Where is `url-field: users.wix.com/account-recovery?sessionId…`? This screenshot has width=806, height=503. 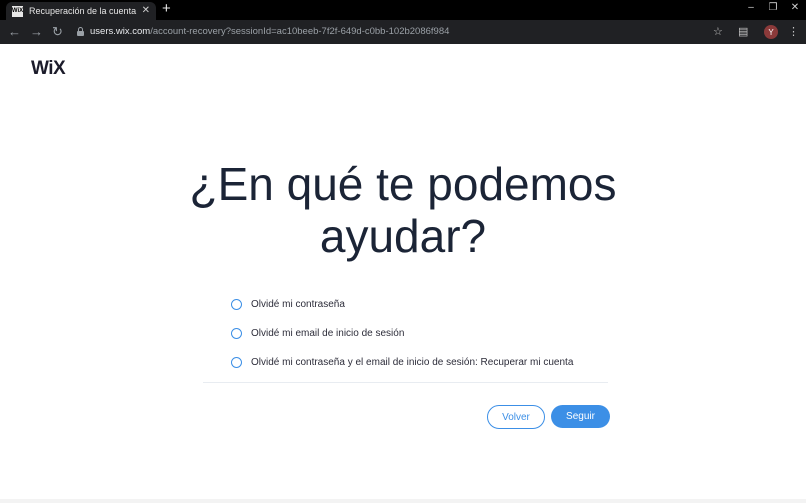 url-field: users.wix.com/account-recovery?sessionId… is located at coordinates (269, 31).